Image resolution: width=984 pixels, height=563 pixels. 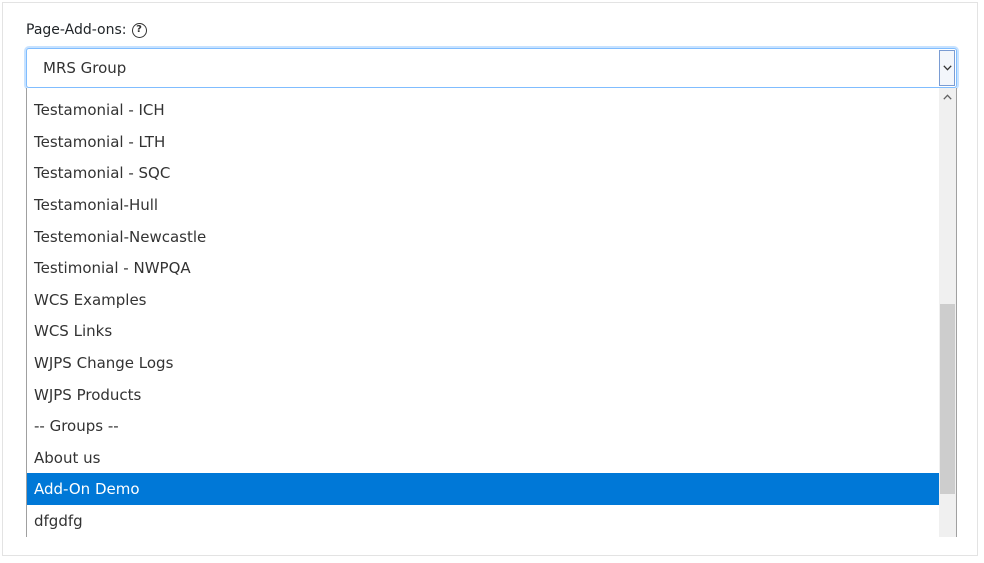 What do you see at coordinates (947, 399) in the screenshot?
I see `scrollbar-thumb` at bounding box center [947, 399].